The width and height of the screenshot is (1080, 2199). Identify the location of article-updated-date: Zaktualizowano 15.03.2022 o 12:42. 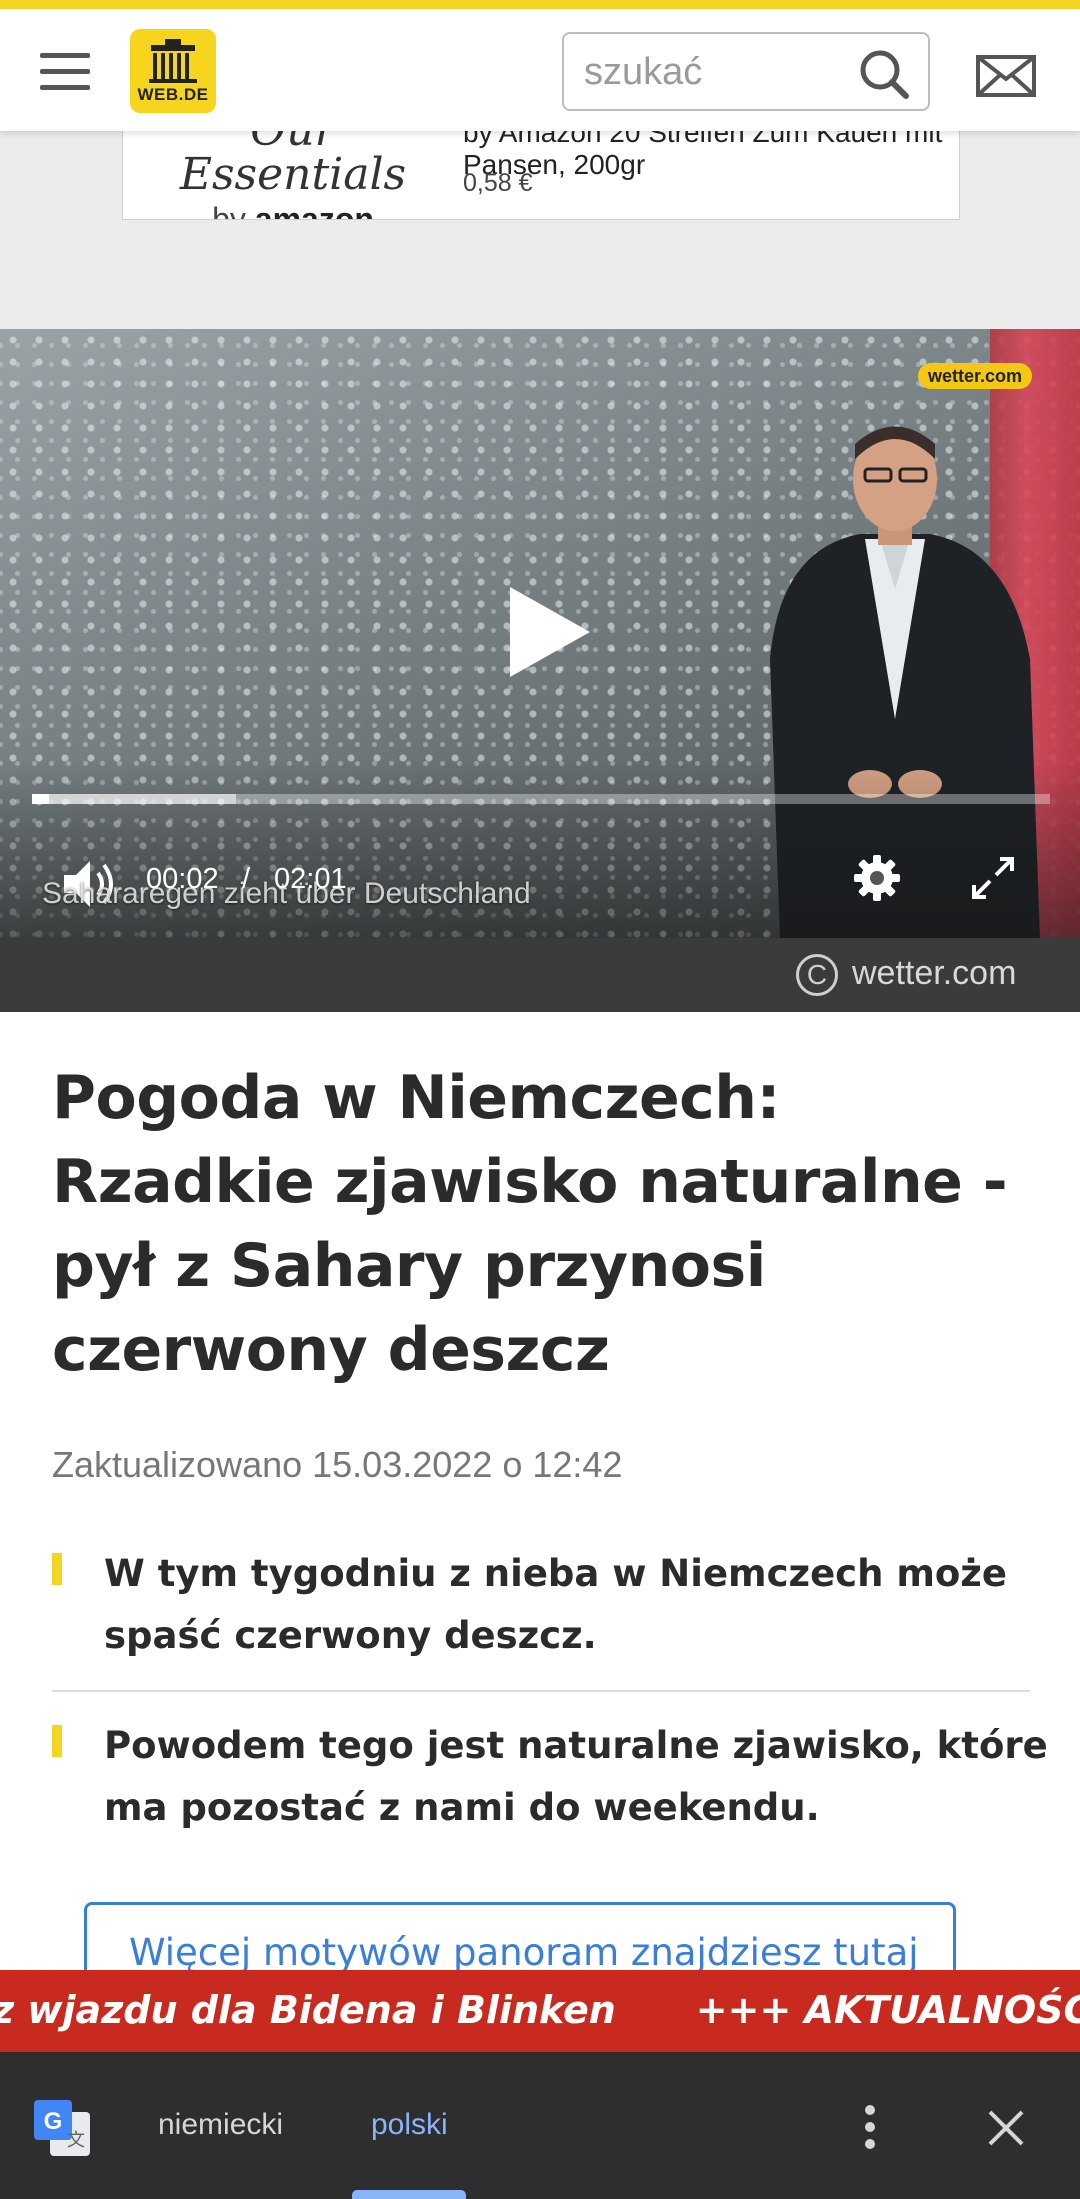
(337, 1464).